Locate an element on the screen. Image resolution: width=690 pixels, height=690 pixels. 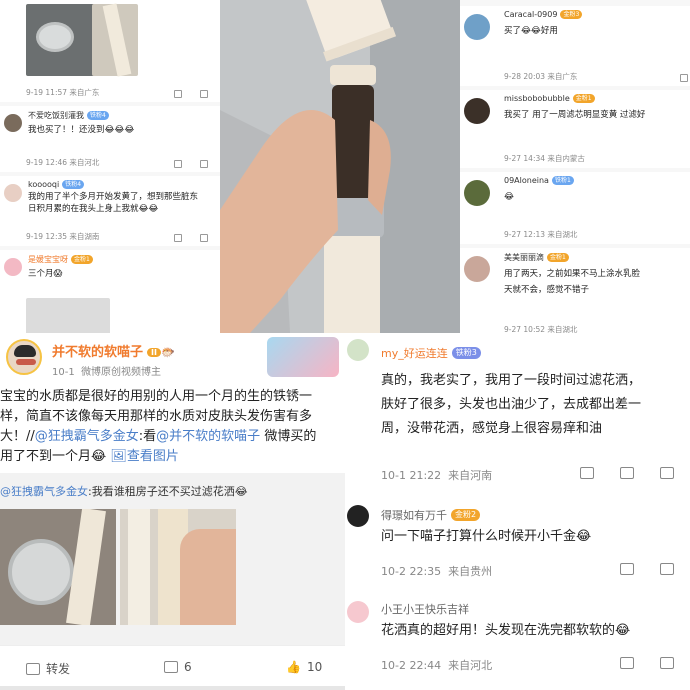
comment-count: 6 is located at coordinates (188, 667).